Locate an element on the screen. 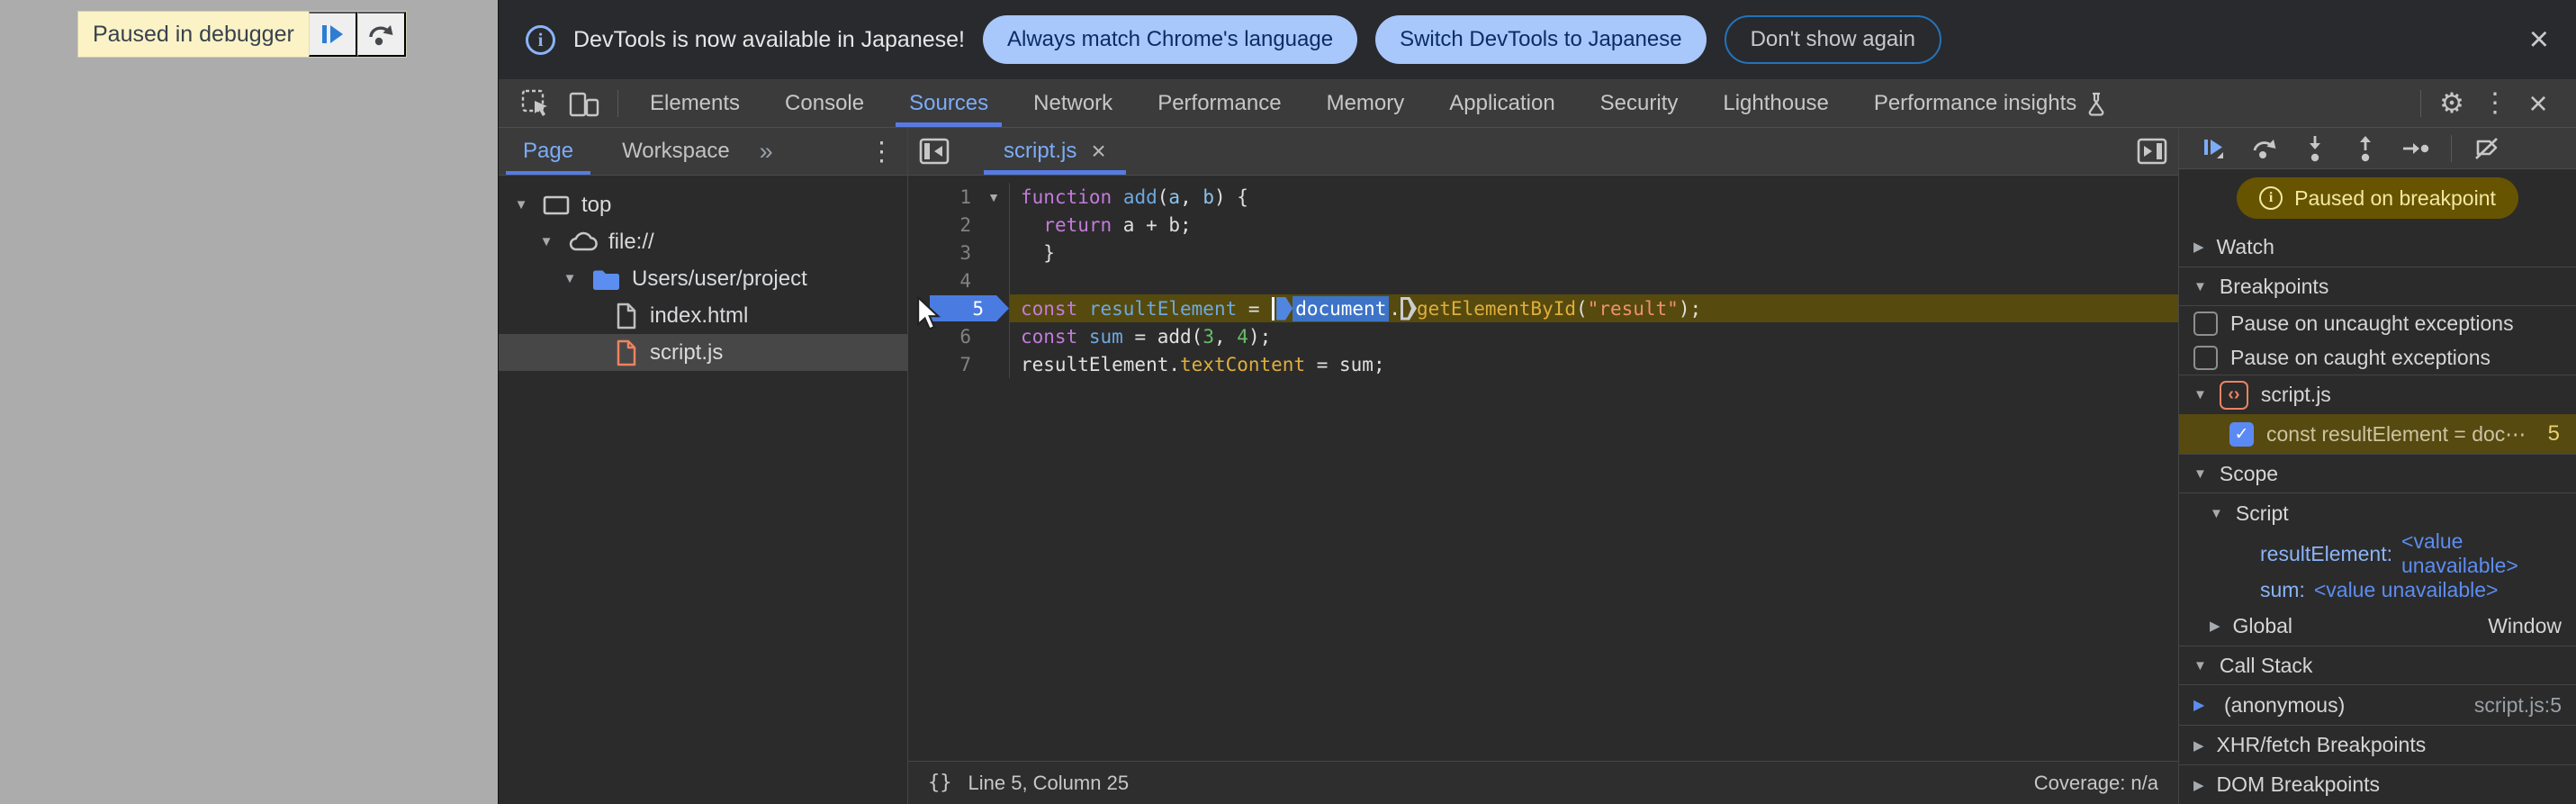  checkbox-label: Pause on uncaught exceptions is located at coordinates (2372, 323).